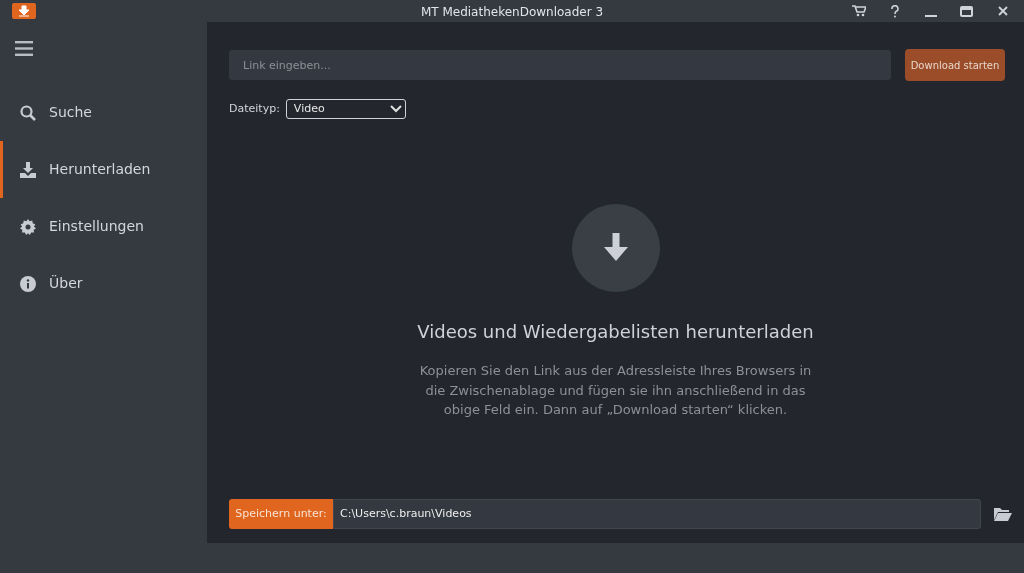 This screenshot has height=573, width=1024. What do you see at coordinates (858, 11) in the screenshot?
I see `cart-icon` at bounding box center [858, 11].